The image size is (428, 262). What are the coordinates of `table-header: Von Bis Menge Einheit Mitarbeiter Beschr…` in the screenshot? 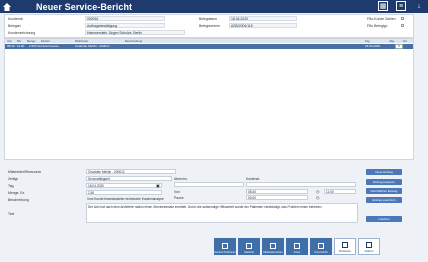 It's located at (209, 41).